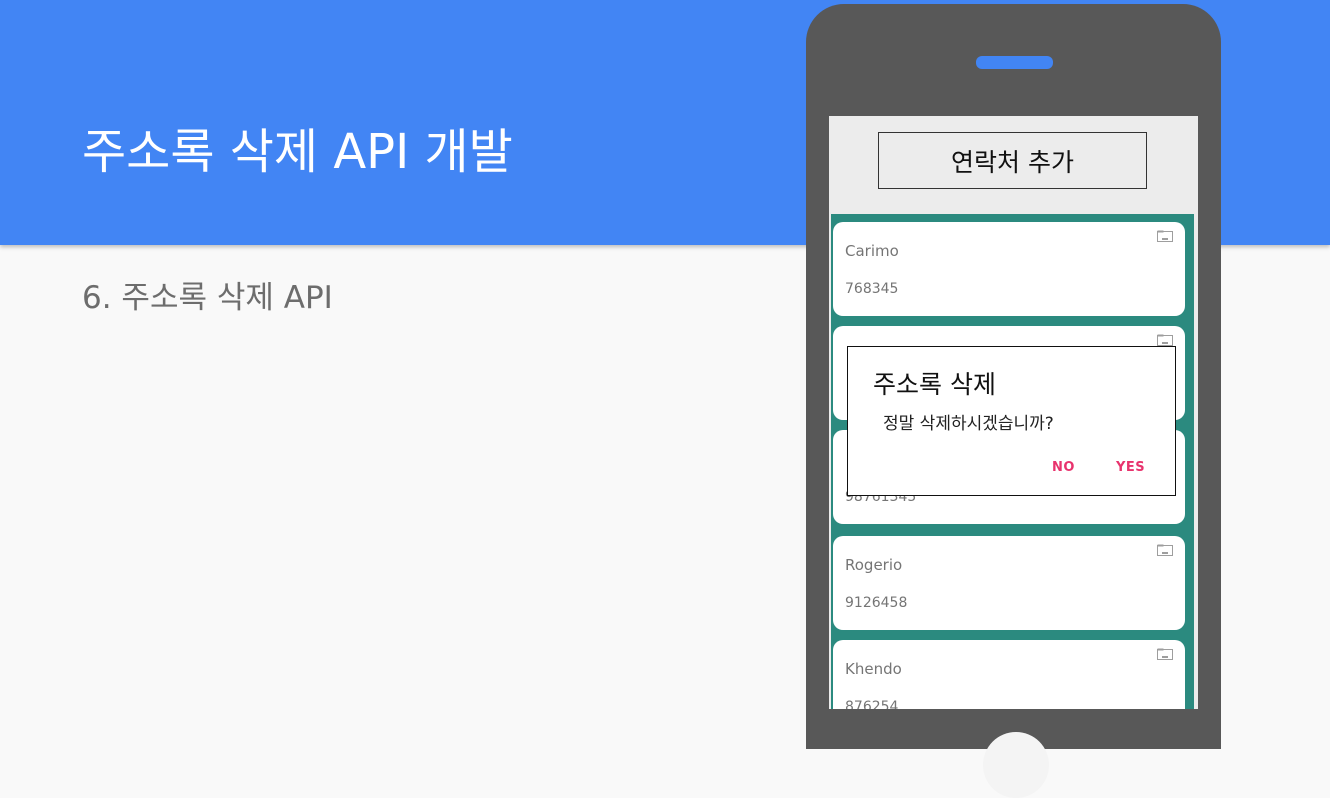 Image resolution: width=1330 pixels, height=798 pixels. What do you see at coordinates (1016, 765) in the screenshot?
I see `phone-home-button` at bounding box center [1016, 765].